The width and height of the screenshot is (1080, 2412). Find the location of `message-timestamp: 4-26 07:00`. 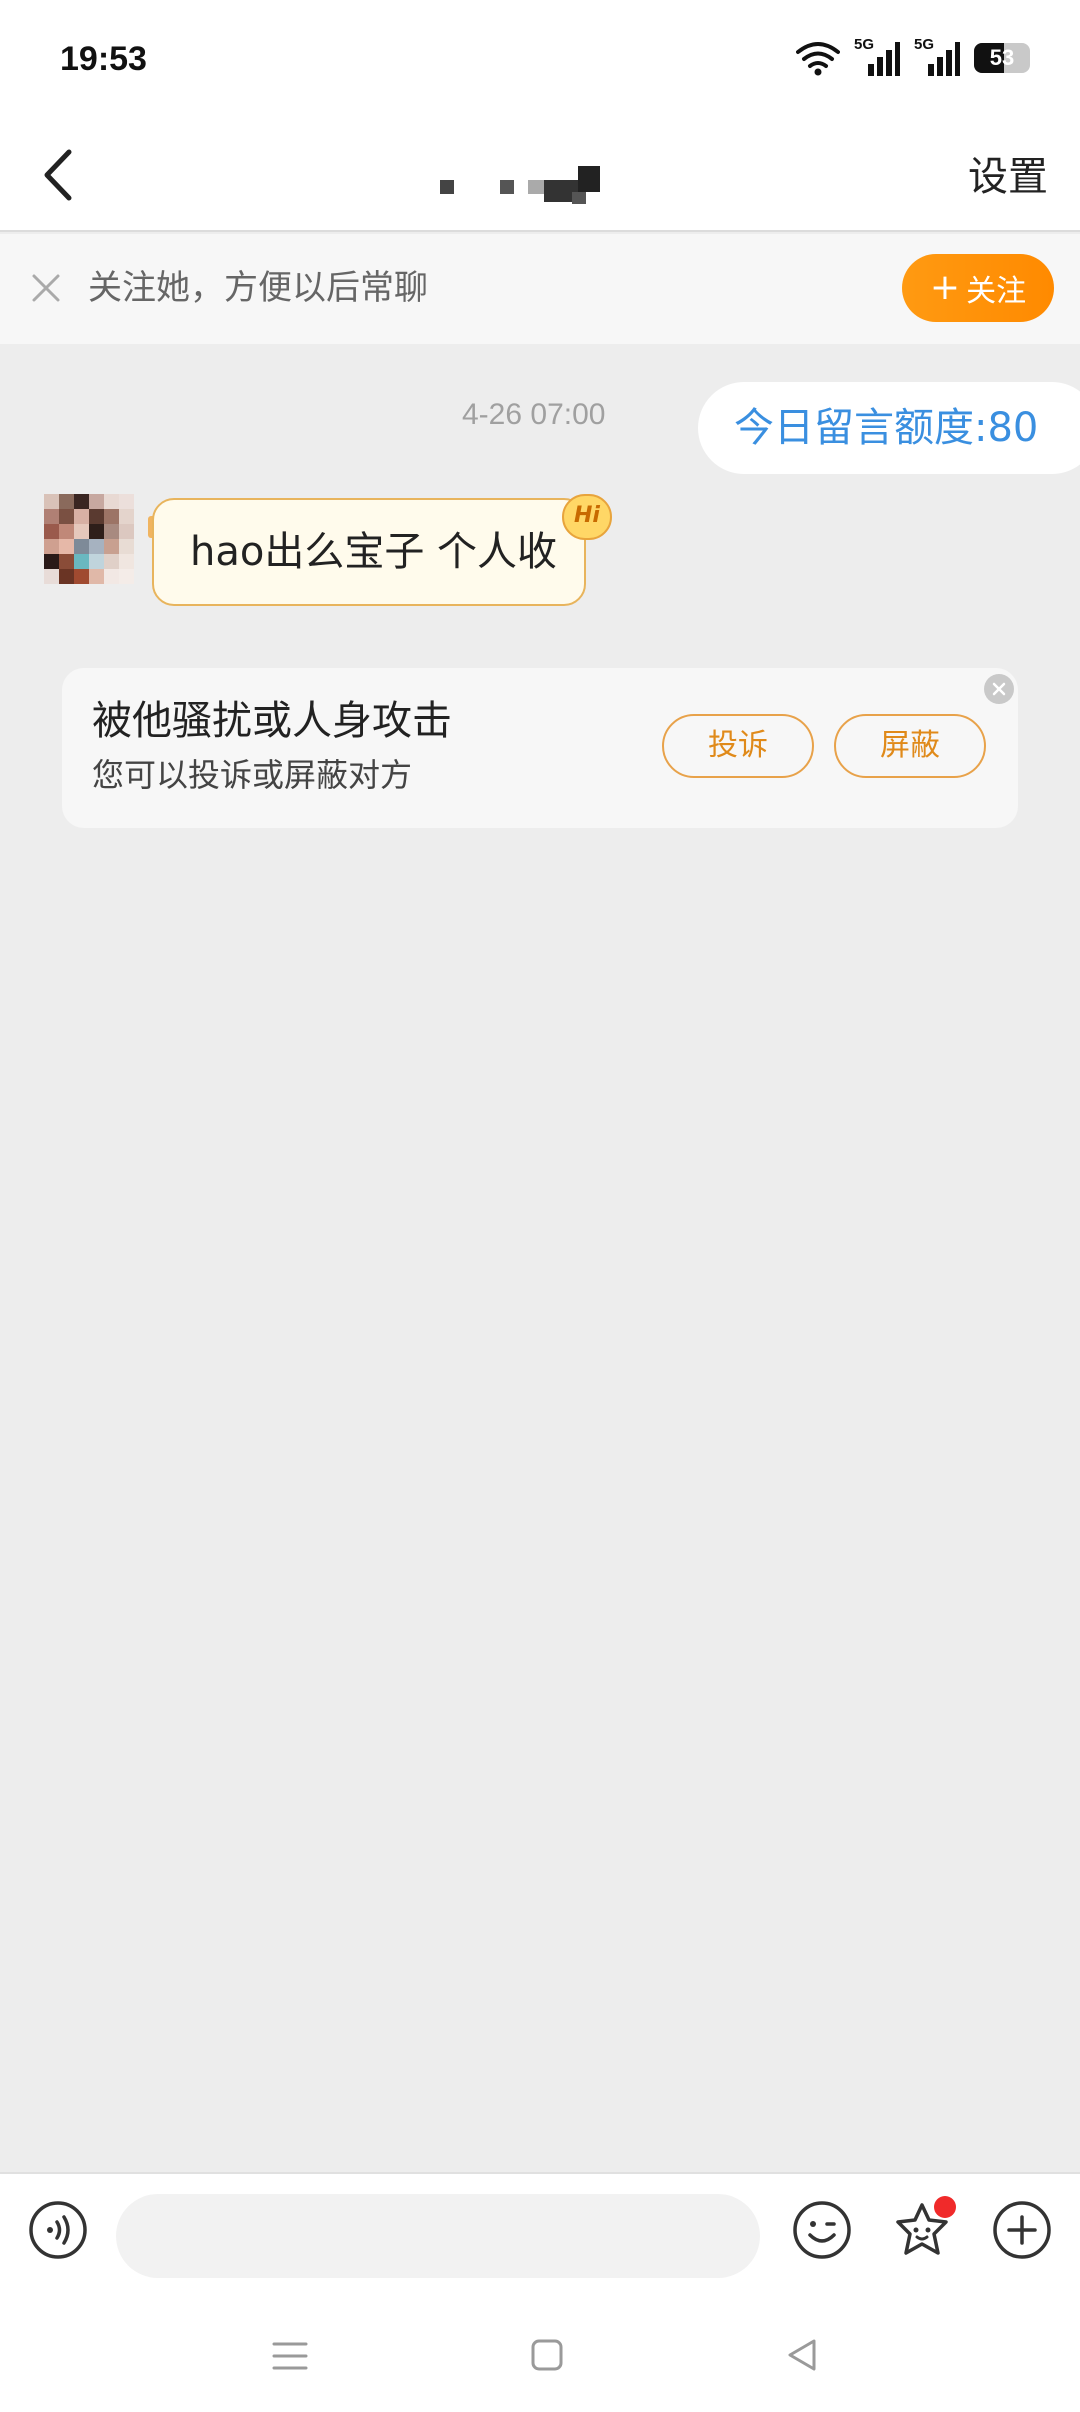

message-timestamp: 4-26 07:00 is located at coordinates (534, 414).